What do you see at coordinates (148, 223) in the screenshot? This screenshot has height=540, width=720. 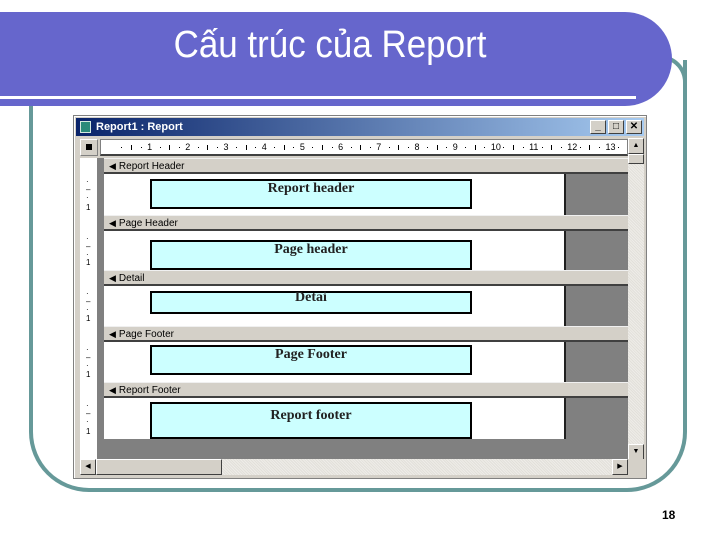 I see `section-band-label: Page Header` at bounding box center [148, 223].